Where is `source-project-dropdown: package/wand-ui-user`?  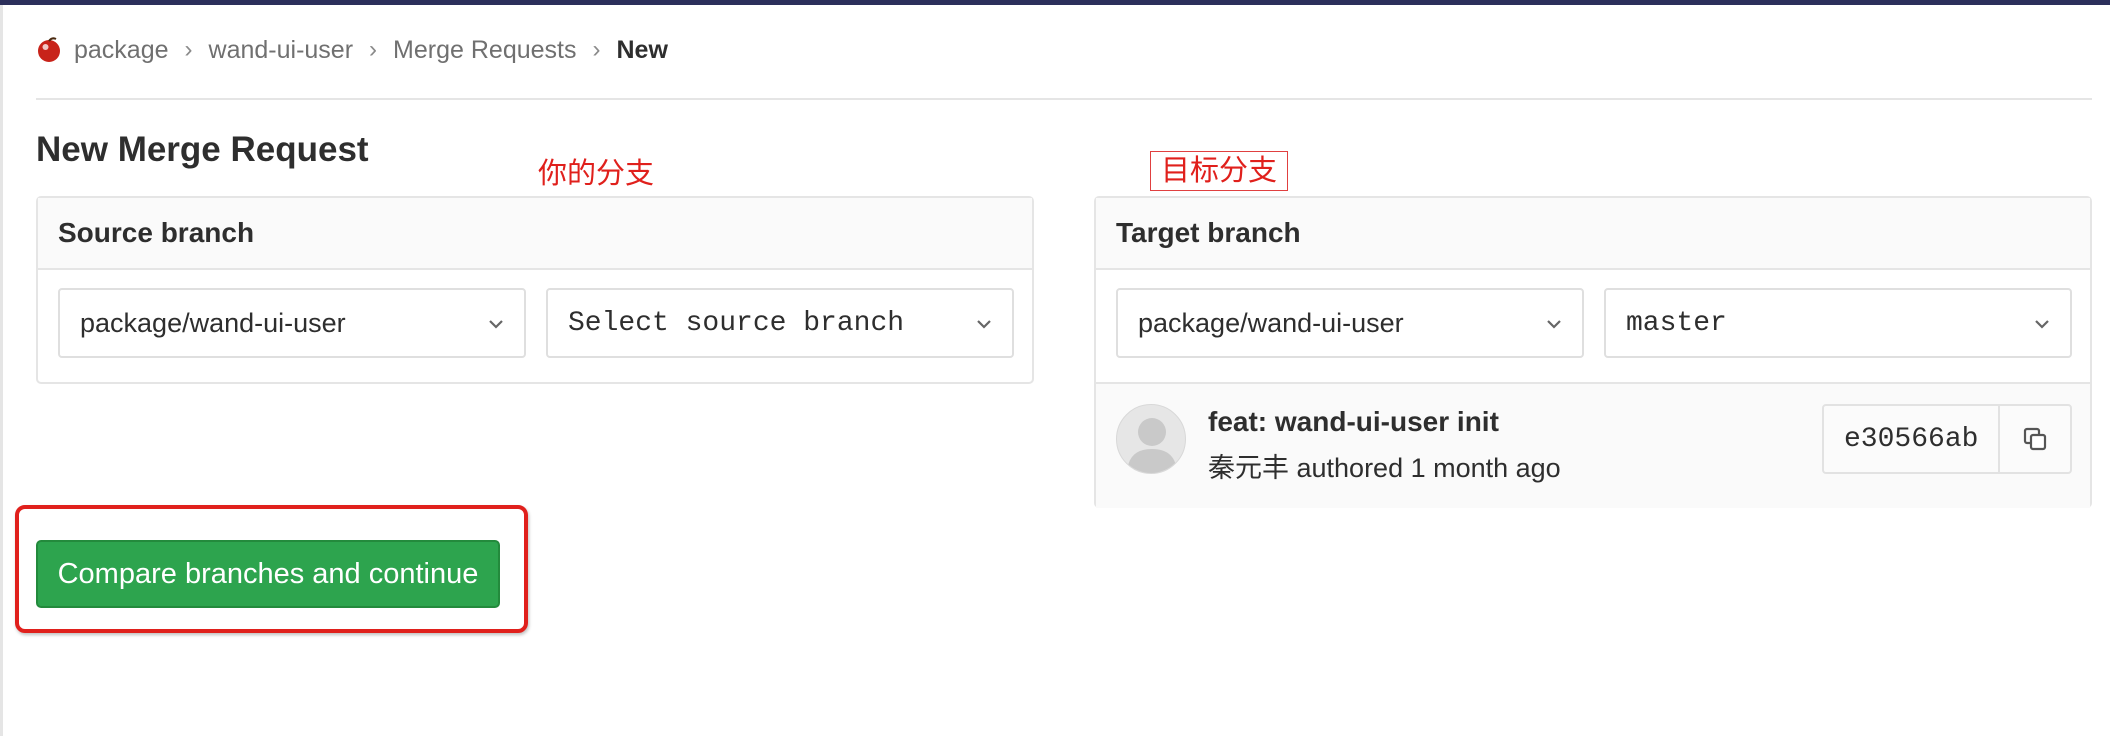 source-project-dropdown: package/wand-ui-user is located at coordinates (292, 323).